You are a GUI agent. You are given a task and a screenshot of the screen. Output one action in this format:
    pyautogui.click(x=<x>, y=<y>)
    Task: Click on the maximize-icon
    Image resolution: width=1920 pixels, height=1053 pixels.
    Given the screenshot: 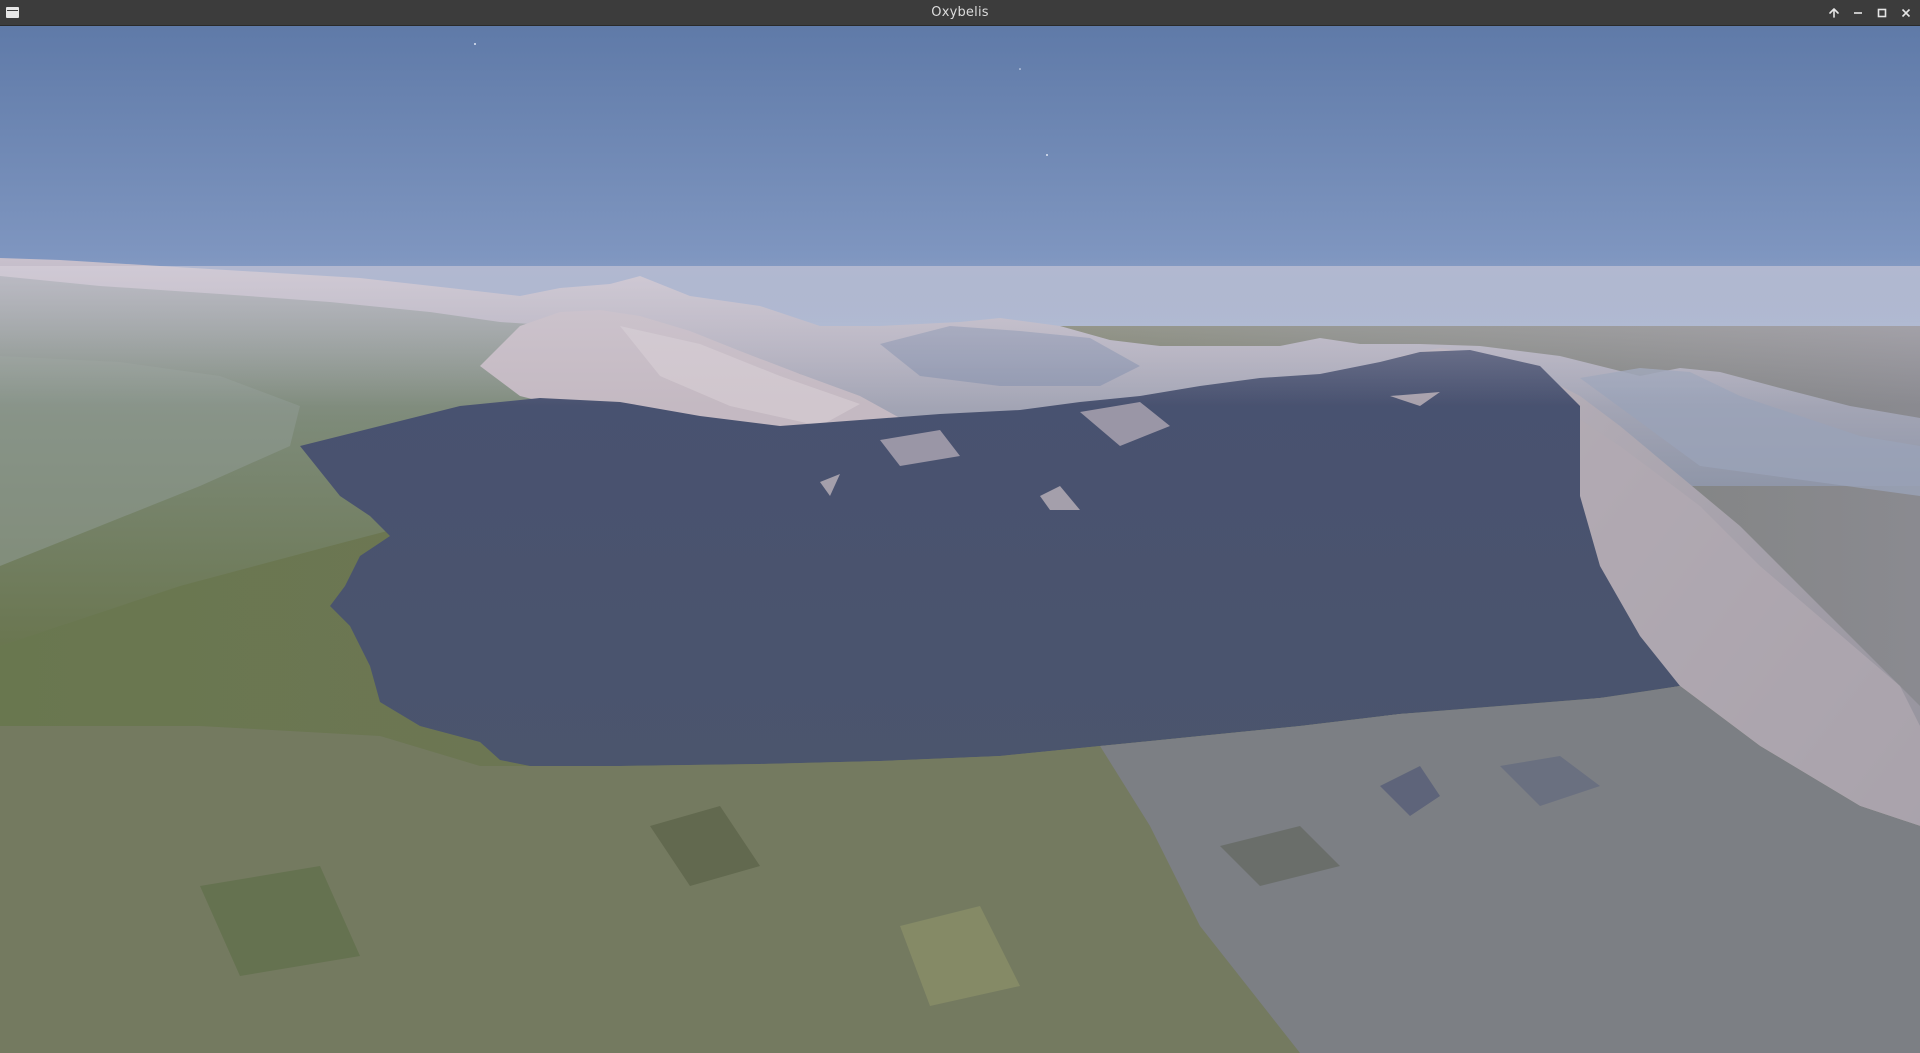 What is the action you would take?
    pyautogui.click(x=1882, y=13)
    